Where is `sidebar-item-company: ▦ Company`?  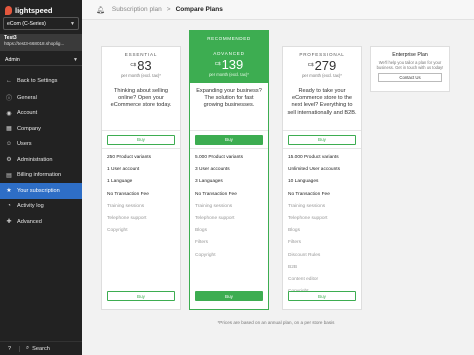 sidebar-item-company: ▦ Company is located at coordinates (41, 129).